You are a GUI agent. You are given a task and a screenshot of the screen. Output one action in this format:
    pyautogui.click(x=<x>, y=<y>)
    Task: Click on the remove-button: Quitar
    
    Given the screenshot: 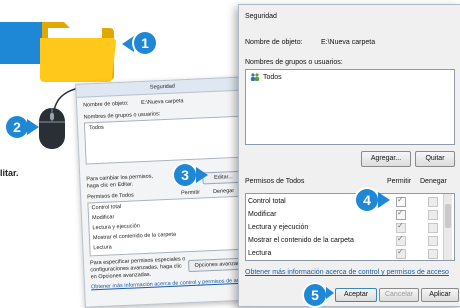 What is the action you would take?
    pyautogui.click(x=435, y=159)
    